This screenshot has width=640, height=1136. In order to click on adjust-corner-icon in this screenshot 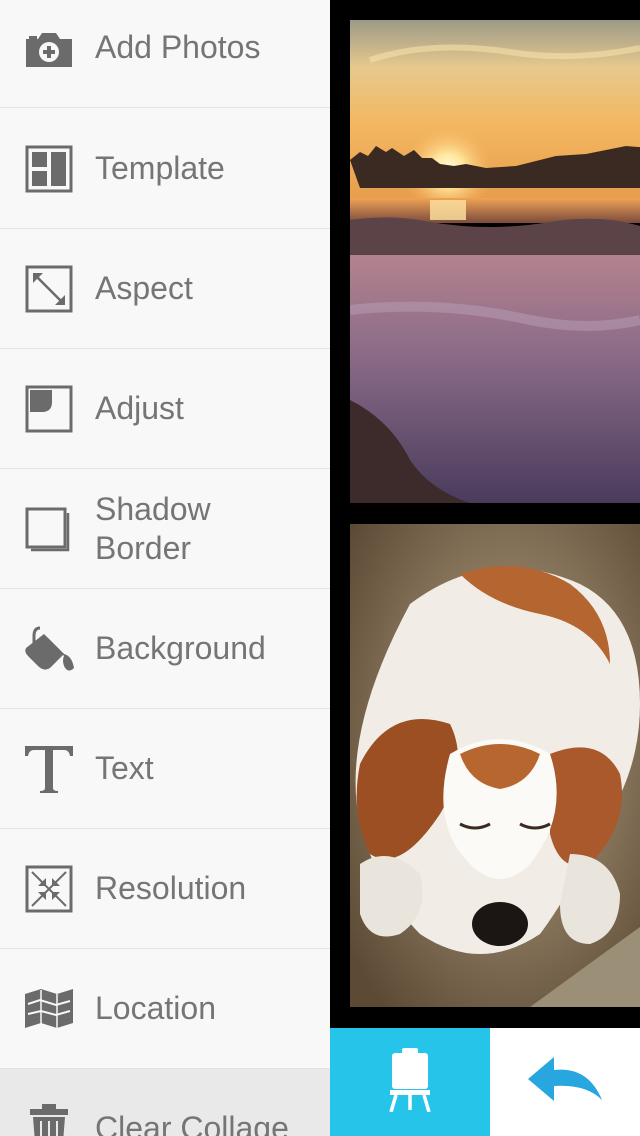, I will do `click(49, 409)`.